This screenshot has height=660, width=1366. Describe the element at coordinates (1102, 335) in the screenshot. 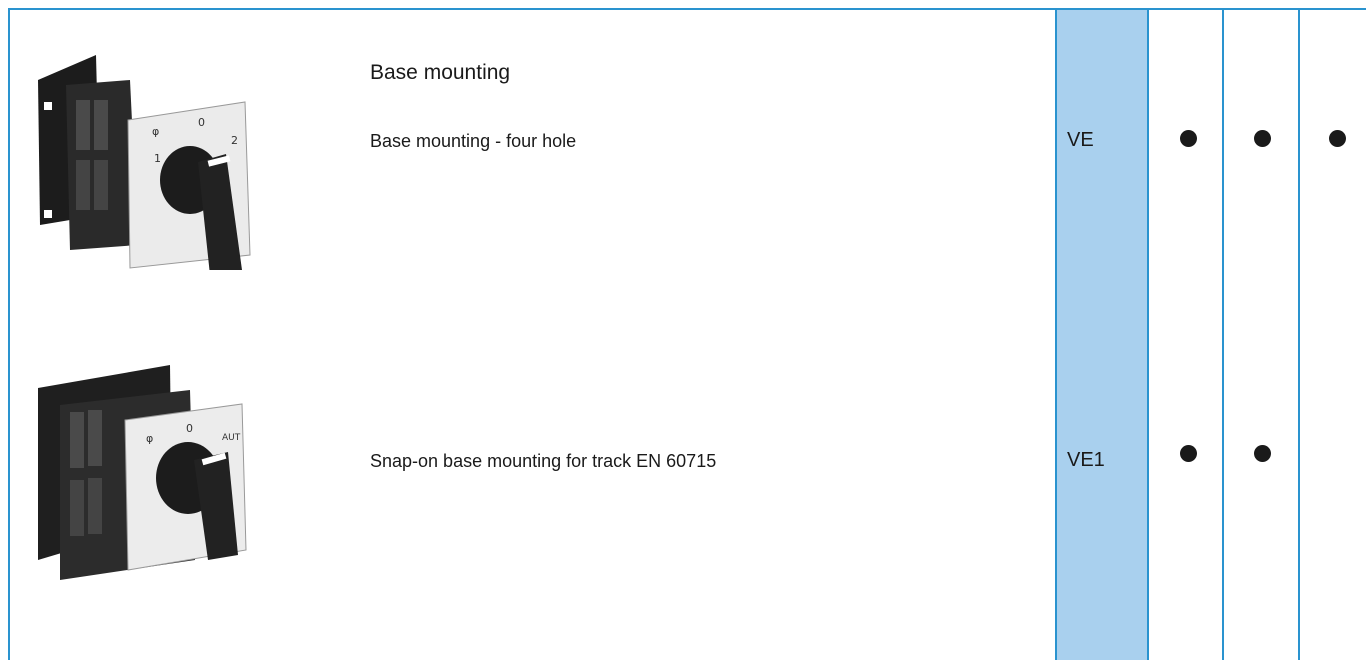

I see `code-column-highlight` at that location.